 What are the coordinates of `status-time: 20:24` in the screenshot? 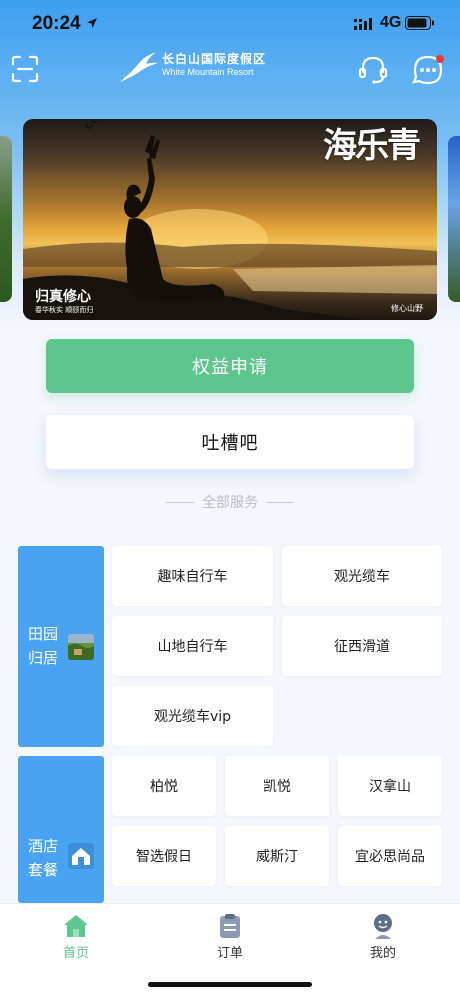 It's located at (56, 23).